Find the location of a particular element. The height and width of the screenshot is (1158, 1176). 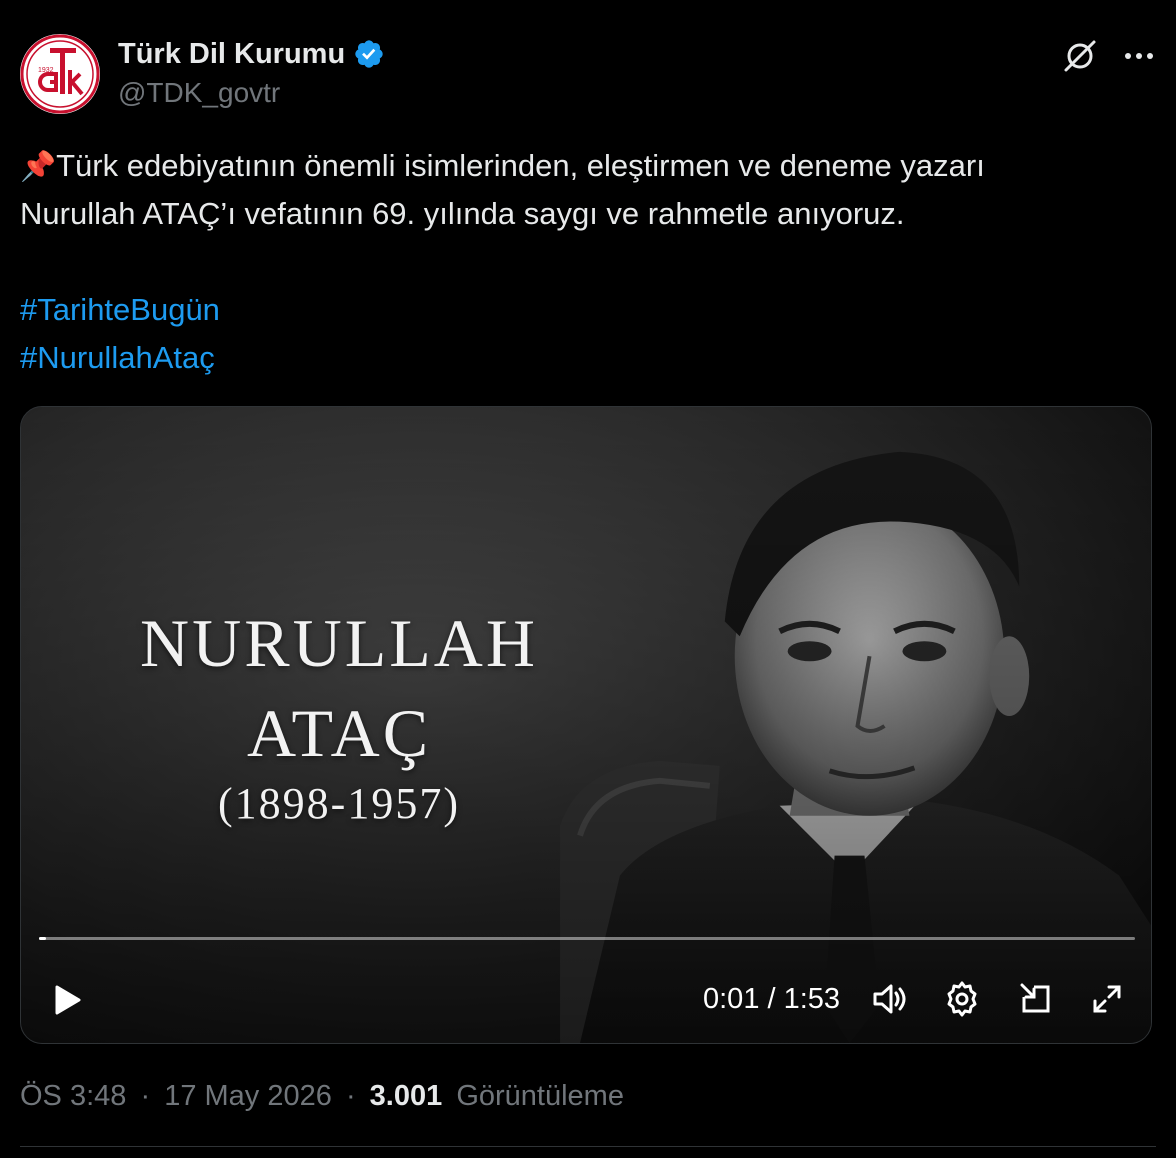

overlay-line-2: ATAÇ is located at coordinates (339, 733).